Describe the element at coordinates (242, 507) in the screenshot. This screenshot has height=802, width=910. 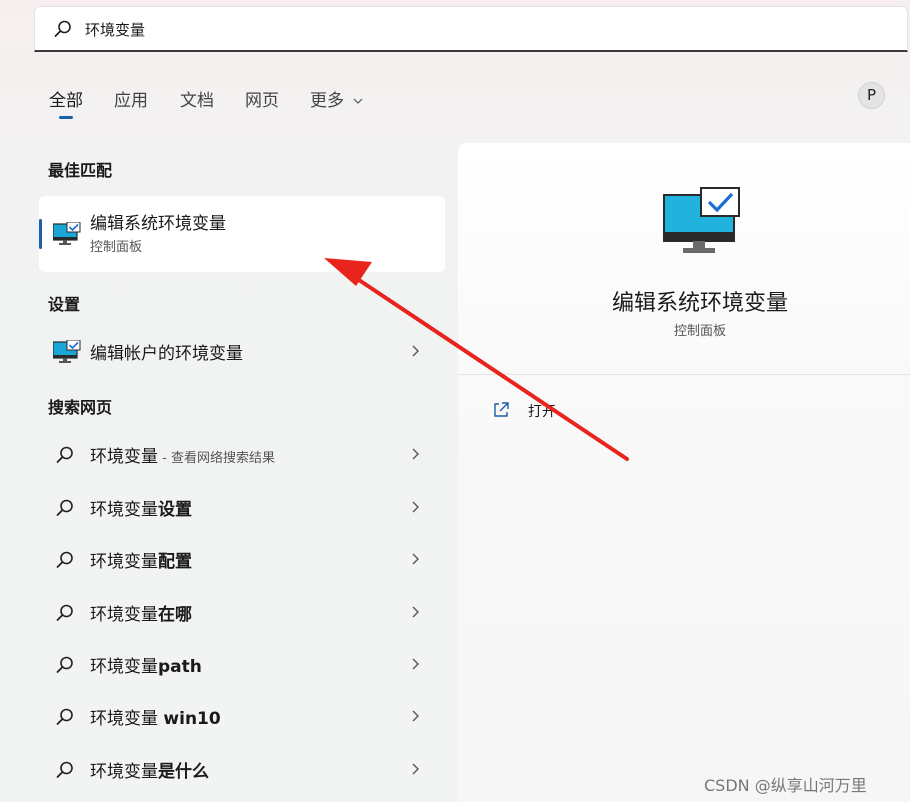
I see `web-result-item: 环境变量设置` at that location.